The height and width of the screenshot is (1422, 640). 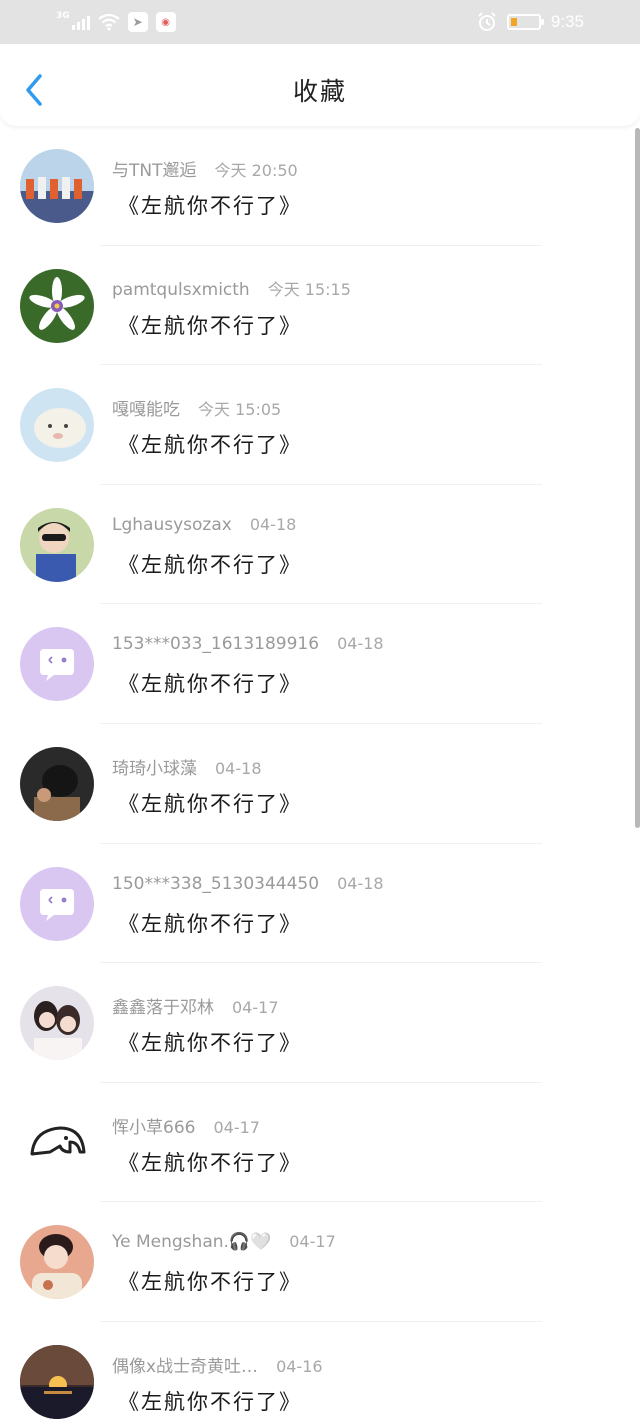 What do you see at coordinates (487, 21) in the screenshot?
I see `alarm-icon` at bounding box center [487, 21].